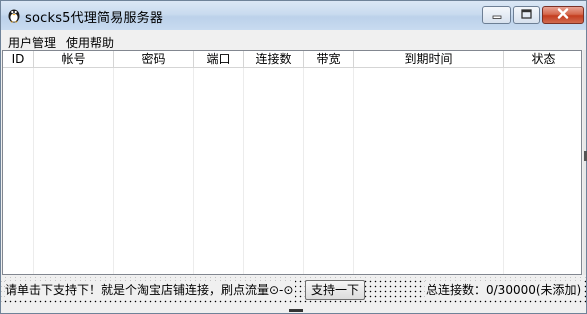  I want to click on column-header-expiry: 到期时间, so click(429, 59).